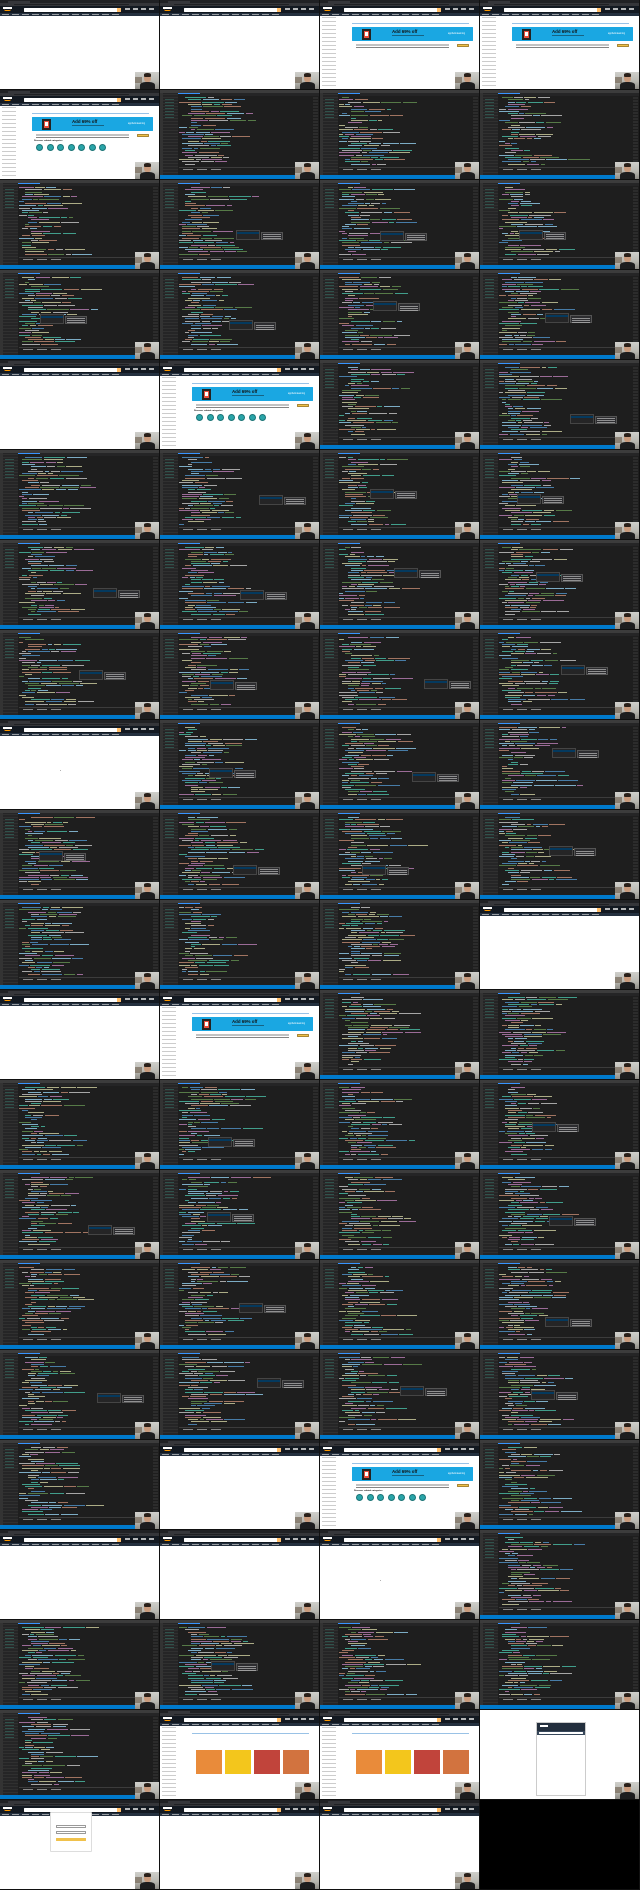 The height and width of the screenshot is (1890, 640). Describe the element at coordinates (463, 45) in the screenshot. I see `cta-button` at that location.